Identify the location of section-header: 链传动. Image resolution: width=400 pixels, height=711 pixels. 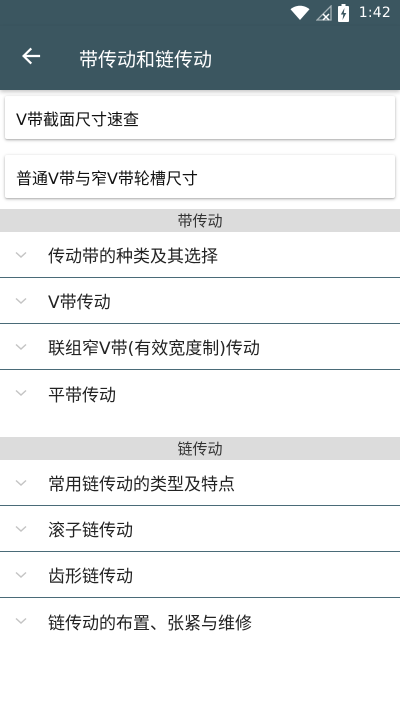
(200, 448).